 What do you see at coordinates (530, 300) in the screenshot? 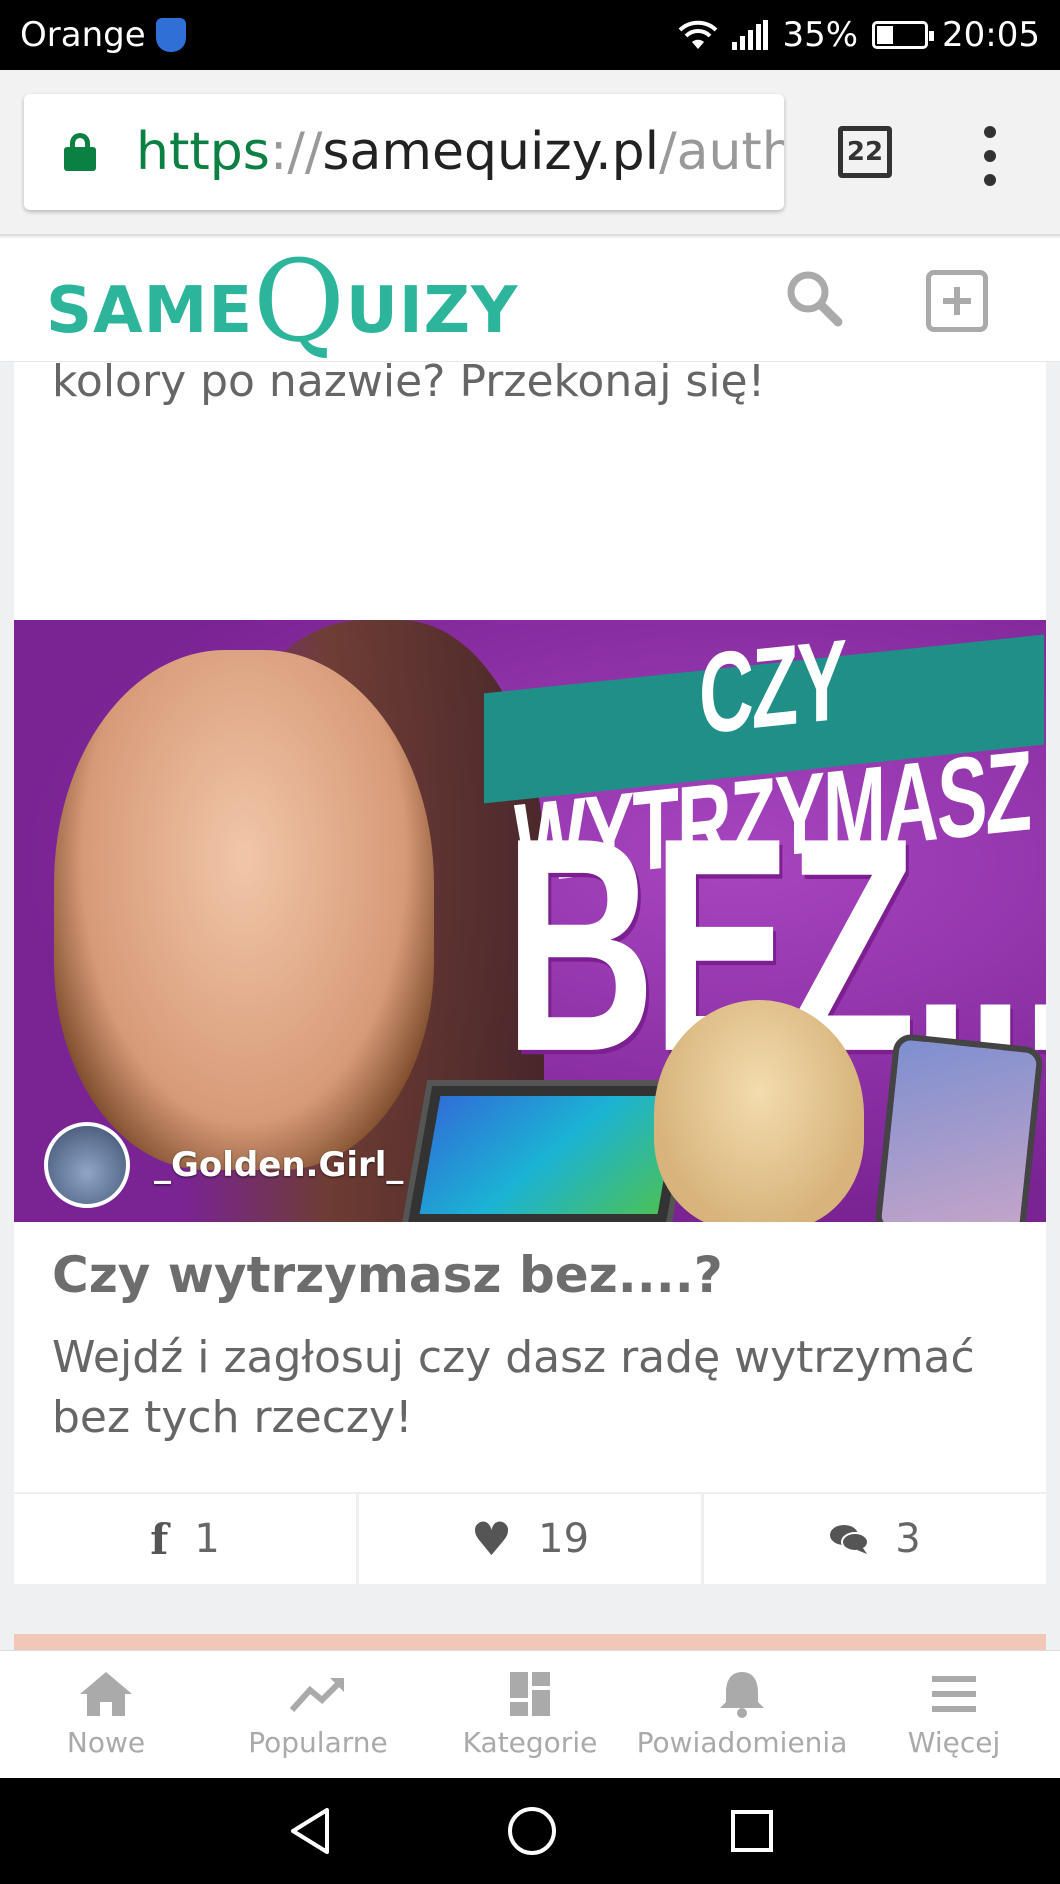
I see `site-header: SAME Q UIZY` at bounding box center [530, 300].